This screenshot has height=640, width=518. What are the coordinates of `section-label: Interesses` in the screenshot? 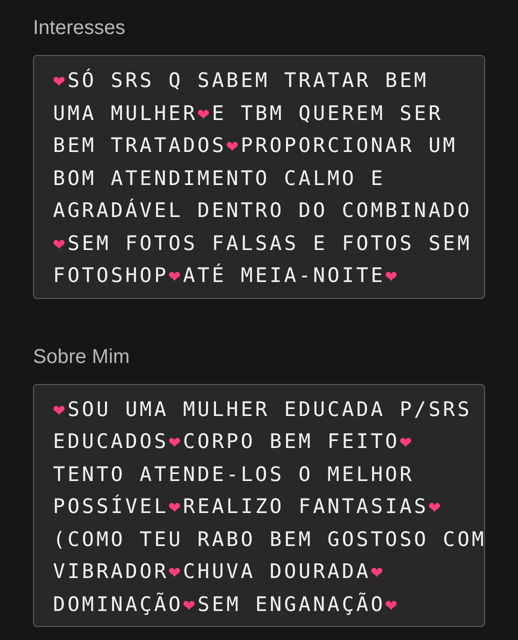 It's located at (79, 28).